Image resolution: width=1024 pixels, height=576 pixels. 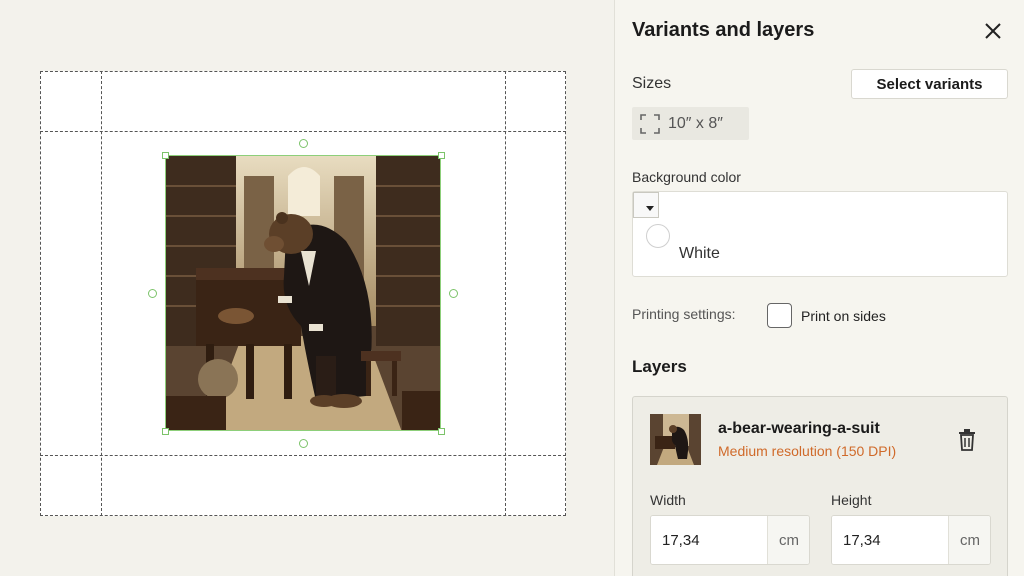 What do you see at coordinates (695, 123) in the screenshot?
I see `size-option-label: 10″ x 8″` at bounding box center [695, 123].